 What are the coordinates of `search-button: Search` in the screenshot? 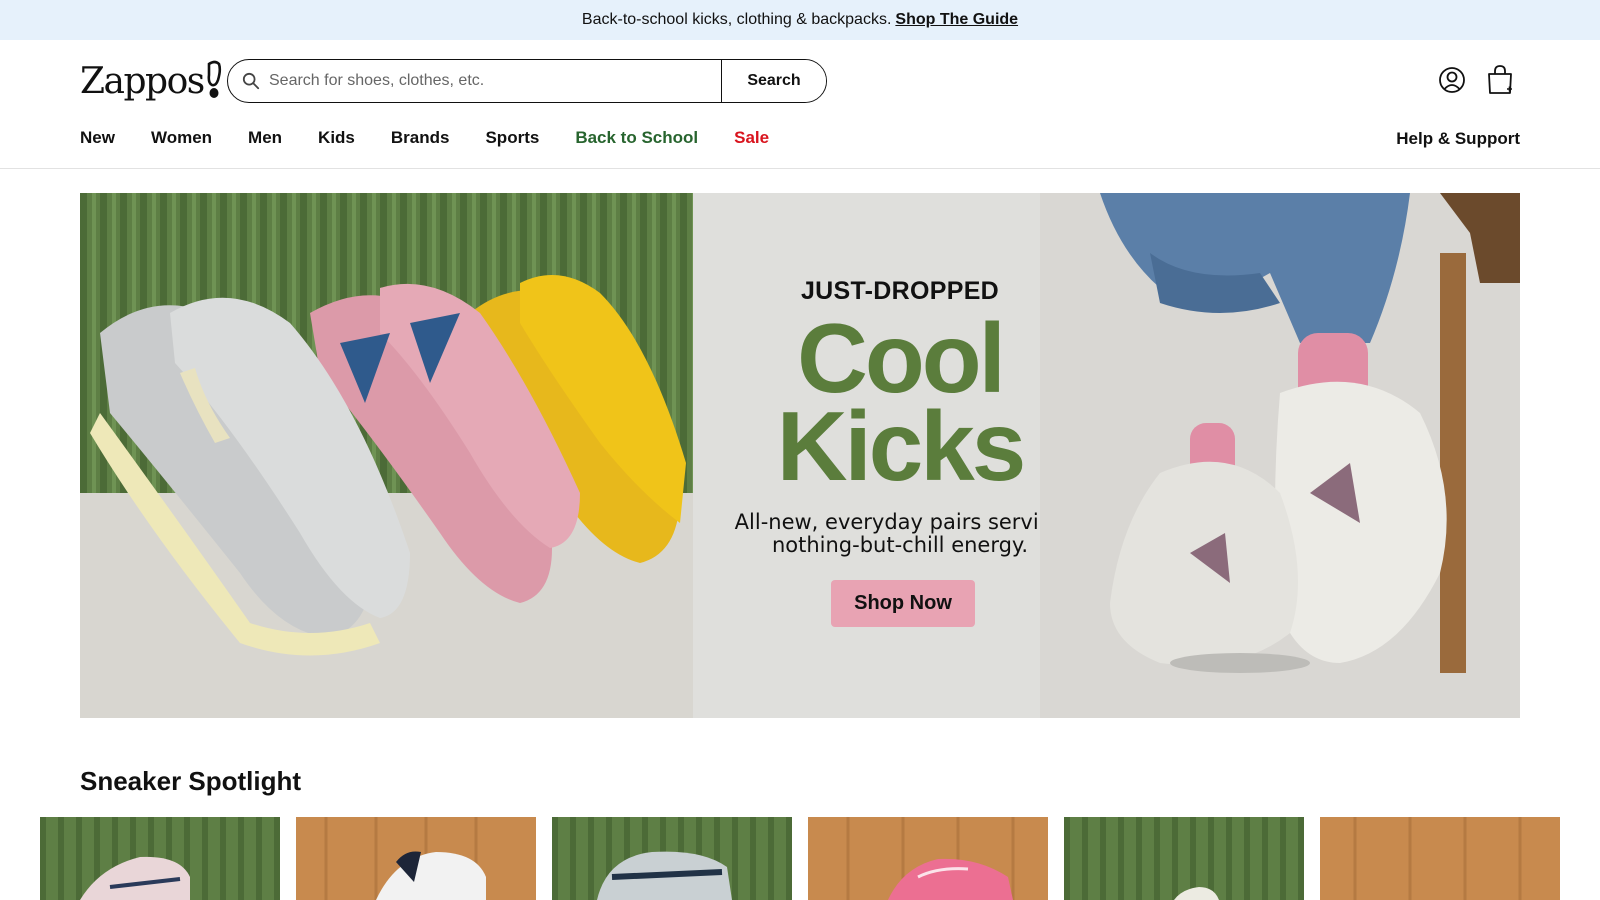 It's located at (773, 81).